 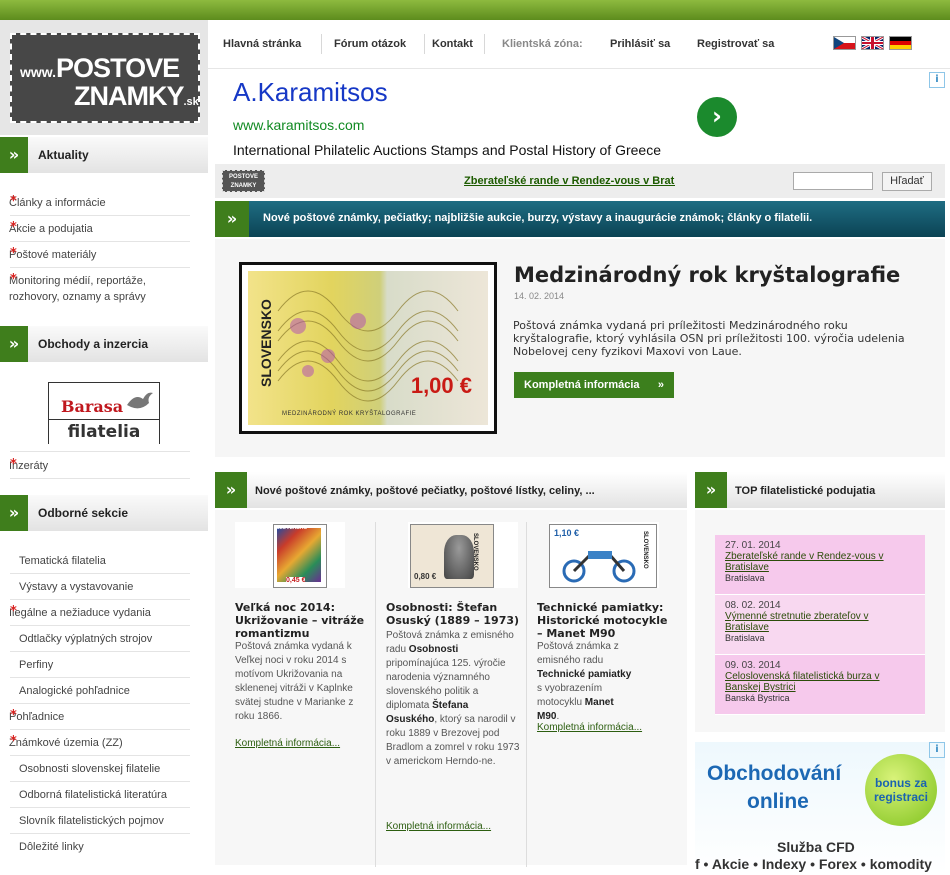 What do you see at coordinates (90, 769) in the screenshot?
I see `sidebar-item-label: Osobnosti slovenskej filatelie` at bounding box center [90, 769].